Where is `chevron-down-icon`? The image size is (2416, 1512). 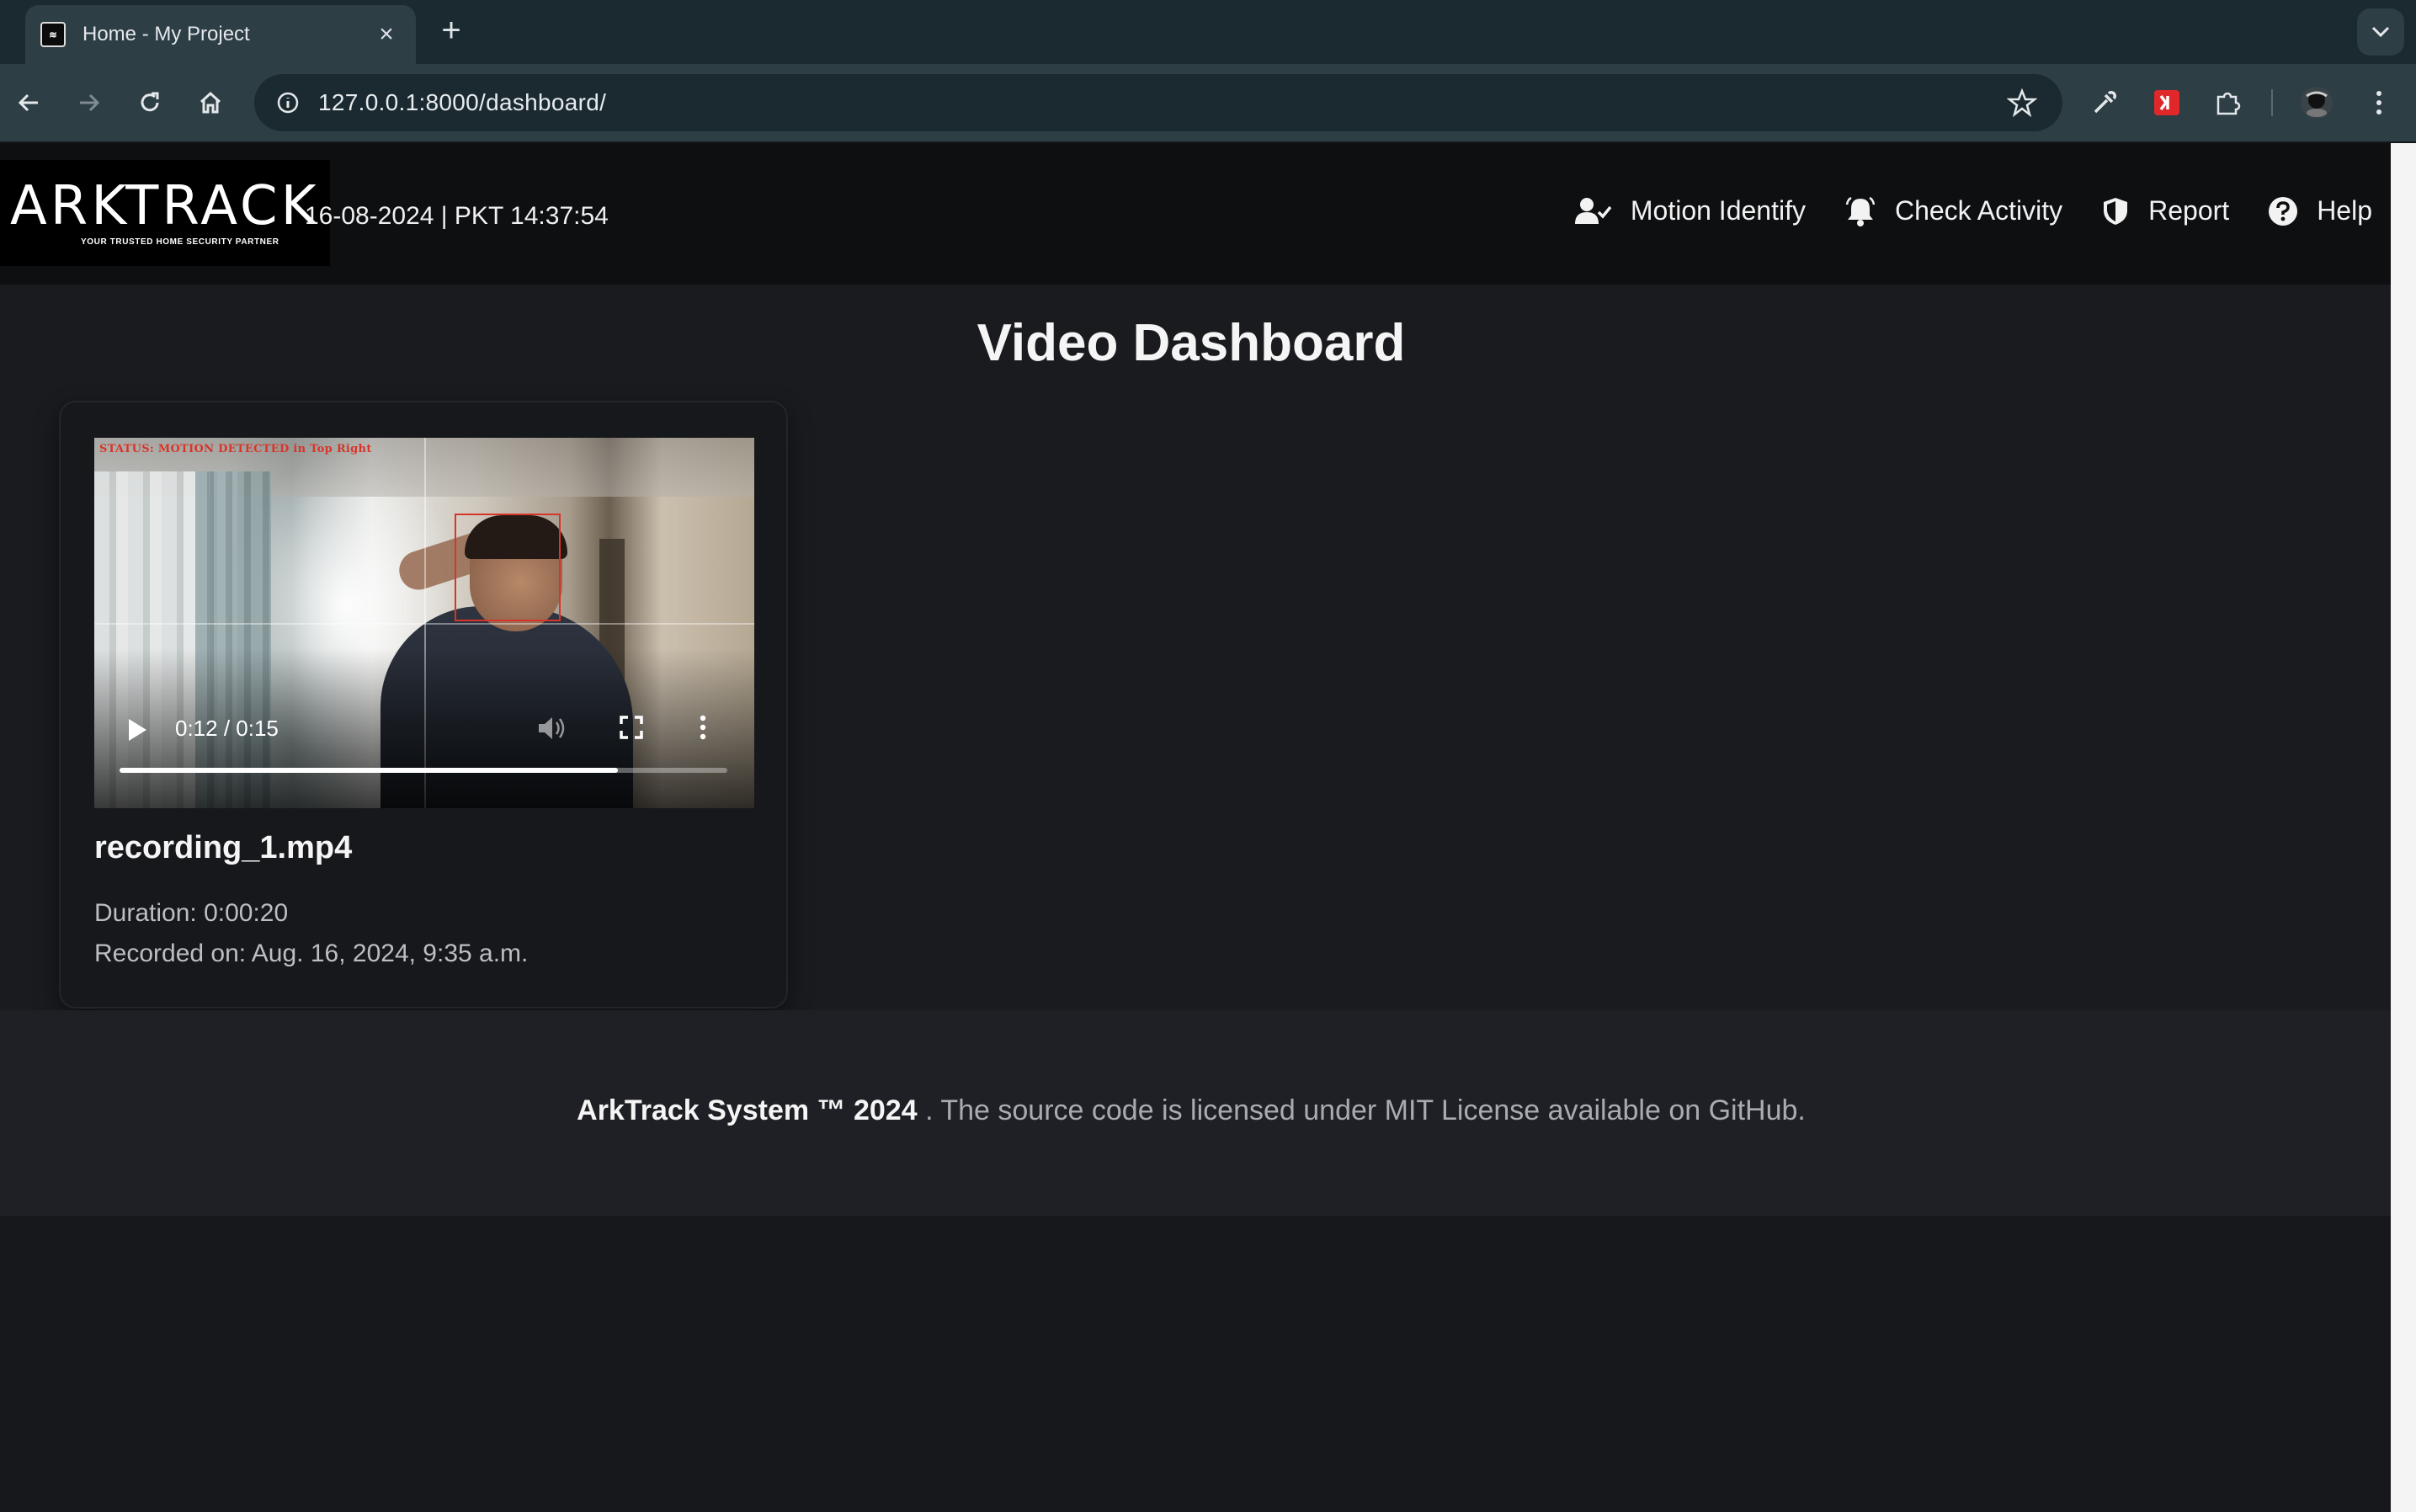
chevron-down-icon is located at coordinates (2380, 32).